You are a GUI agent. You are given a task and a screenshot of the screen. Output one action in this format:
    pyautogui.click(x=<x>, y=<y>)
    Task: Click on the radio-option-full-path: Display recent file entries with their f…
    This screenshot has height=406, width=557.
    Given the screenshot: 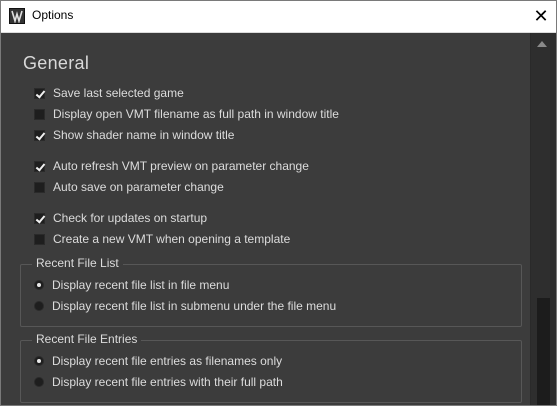 What is the action you would take?
    pyautogui.click(x=158, y=382)
    